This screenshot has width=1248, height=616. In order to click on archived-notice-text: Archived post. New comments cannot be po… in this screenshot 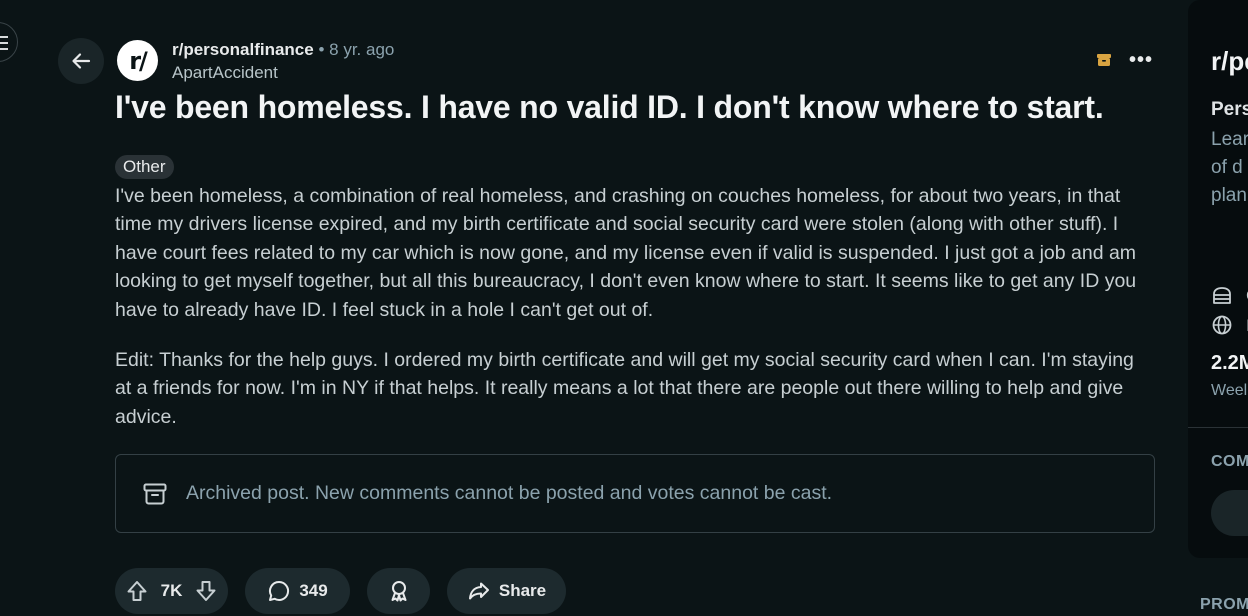, I will do `click(509, 493)`.